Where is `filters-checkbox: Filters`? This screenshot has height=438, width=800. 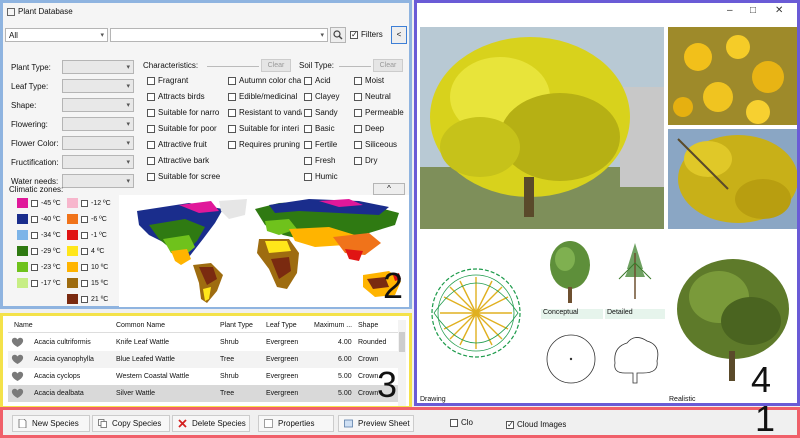 filters-checkbox: Filters is located at coordinates (366, 34).